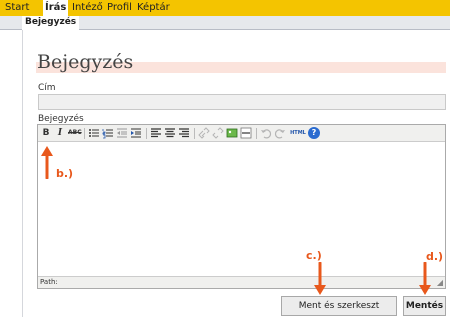 The height and width of the screenshot is (317, 450). I want to click on italic-button: I, so click(60, 133).